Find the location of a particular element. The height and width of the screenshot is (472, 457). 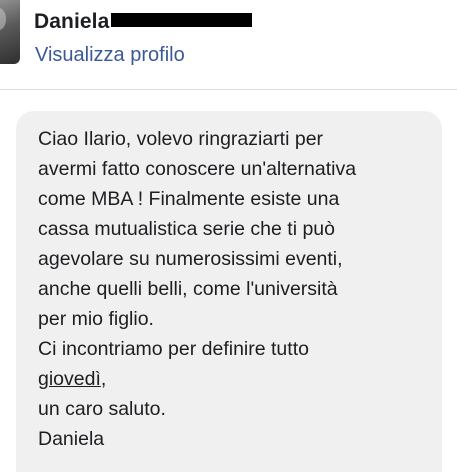

message-line: agevolare su numerosissimi eventi, is located at coordinates (190, 259).